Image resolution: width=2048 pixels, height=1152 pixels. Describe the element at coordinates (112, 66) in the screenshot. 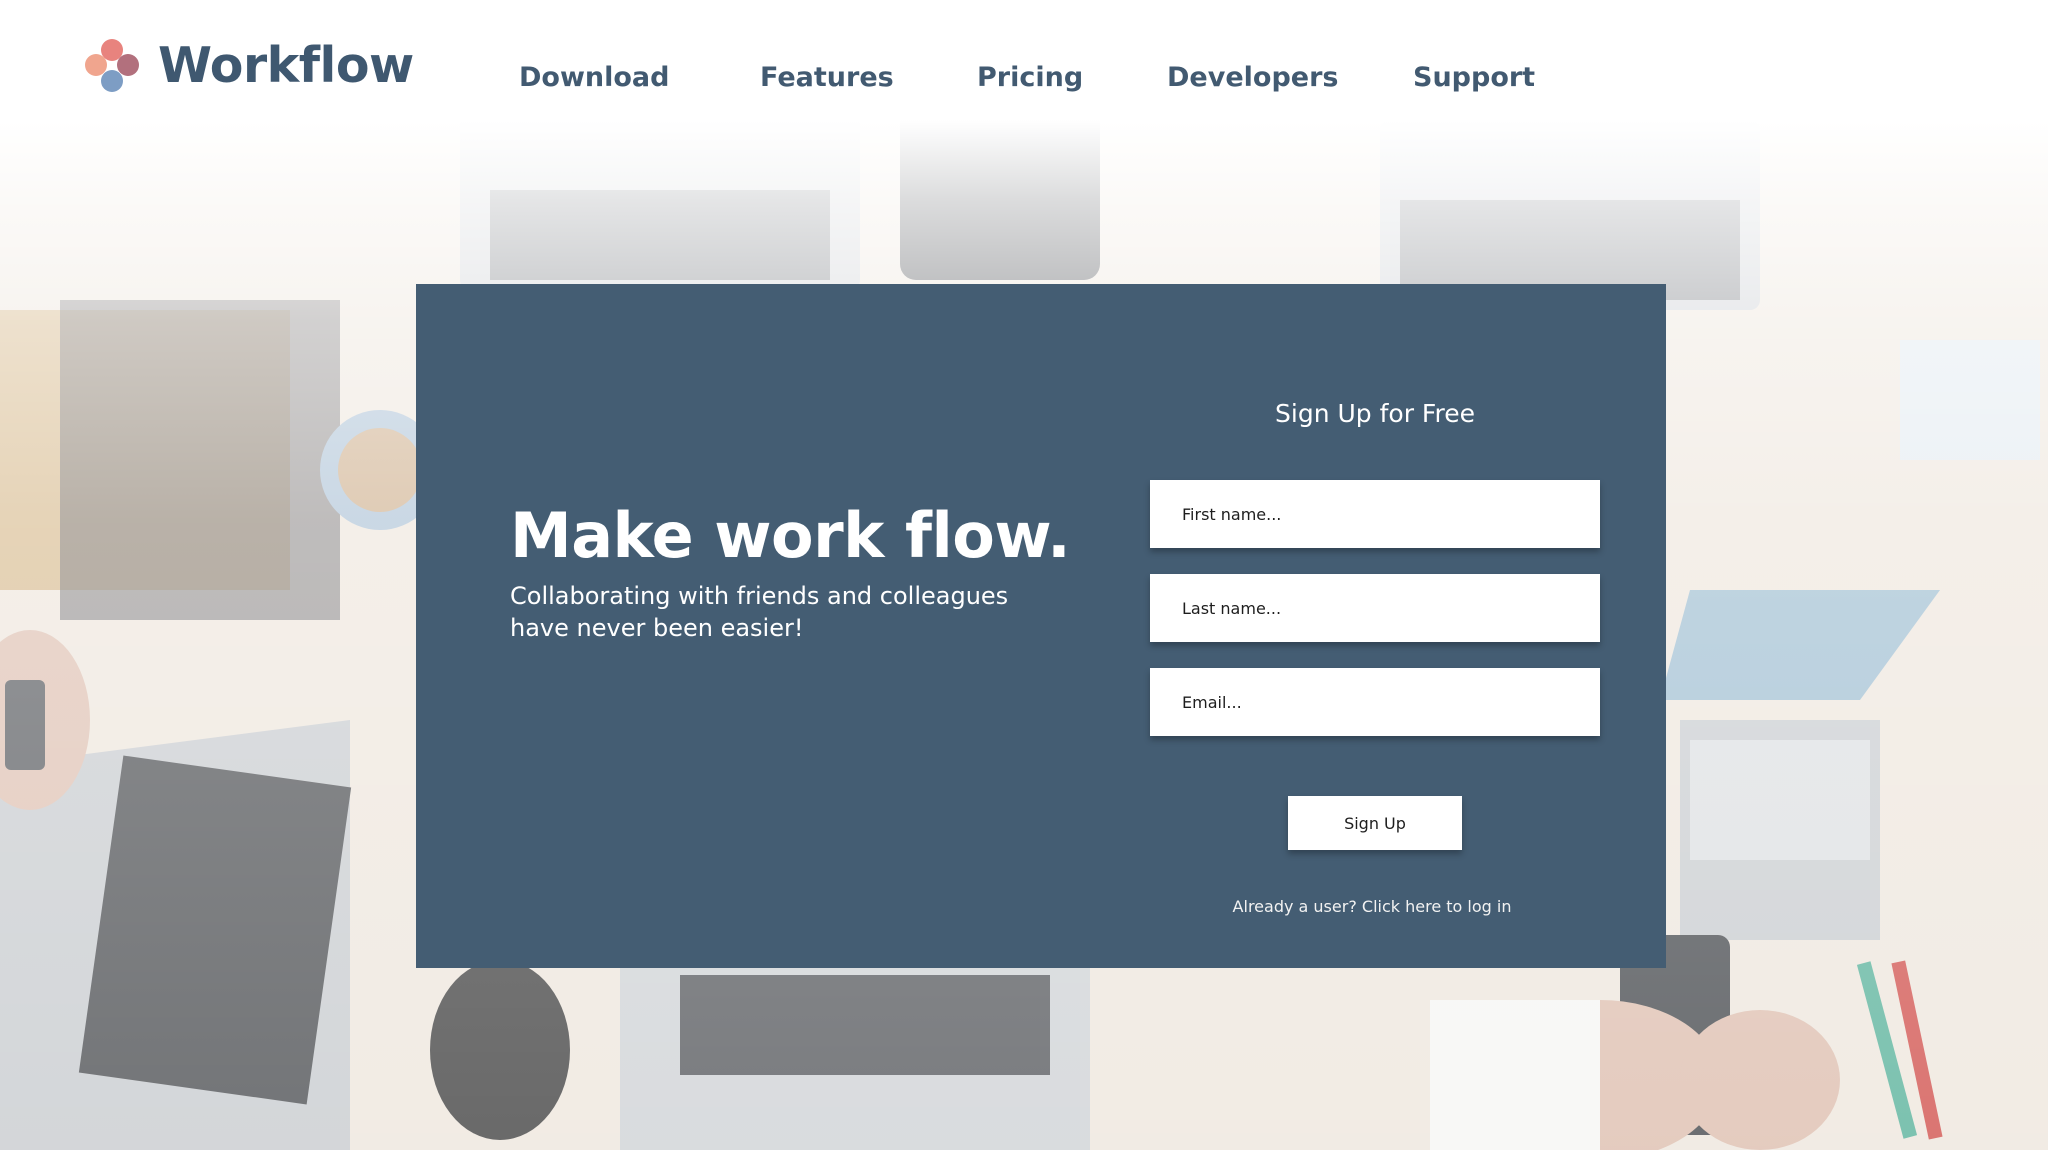

I see `workflow-logo-icon` at that location.